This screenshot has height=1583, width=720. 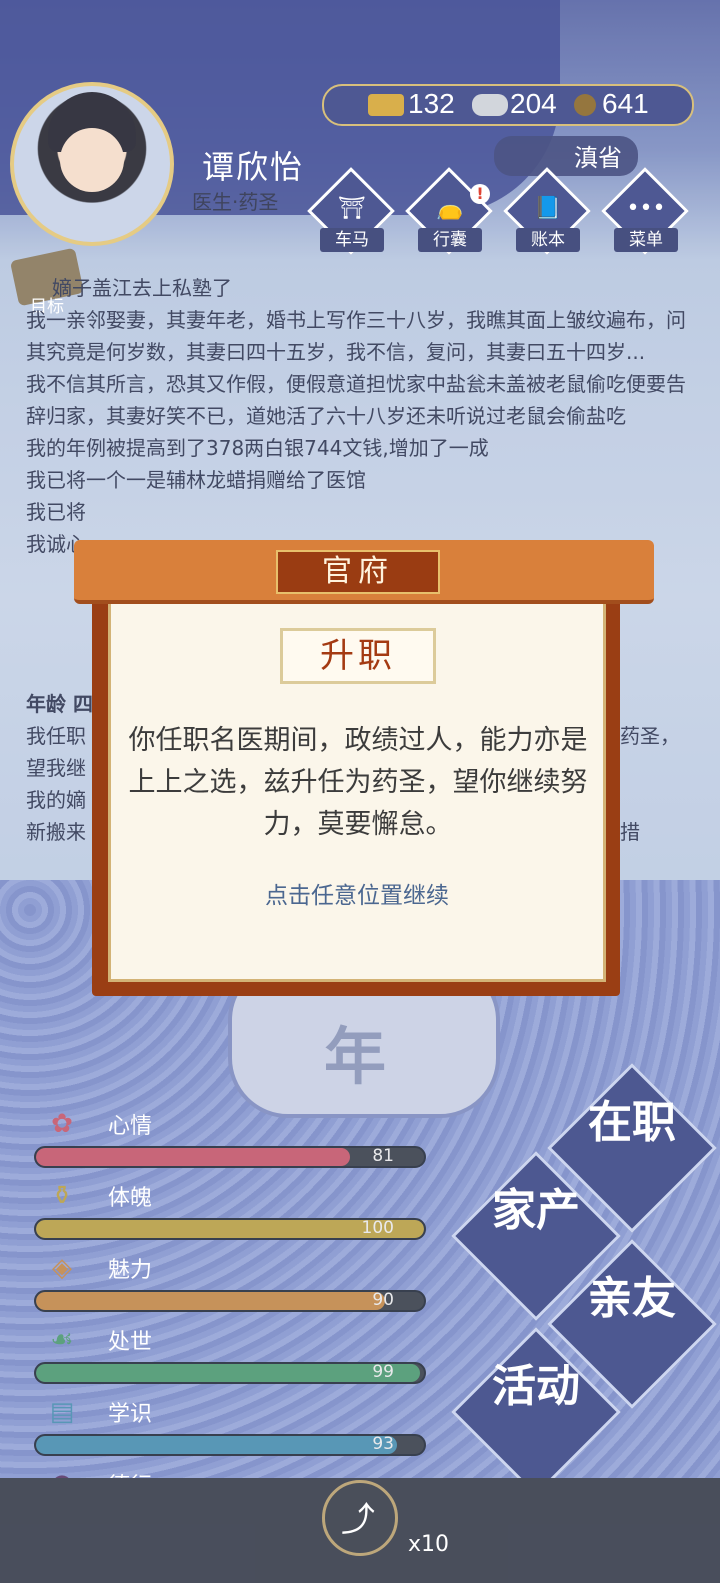 I want to click on continue-hint: 点击任意位置继续, so click(x=357, y=893).